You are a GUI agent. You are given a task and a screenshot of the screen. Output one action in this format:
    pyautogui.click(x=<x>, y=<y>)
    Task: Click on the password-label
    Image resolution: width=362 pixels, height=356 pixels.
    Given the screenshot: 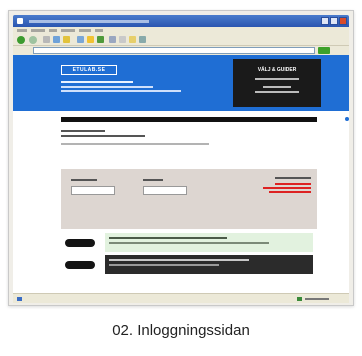 What is the action you would take?
    pyautogui.click(x=153, y=180)
    